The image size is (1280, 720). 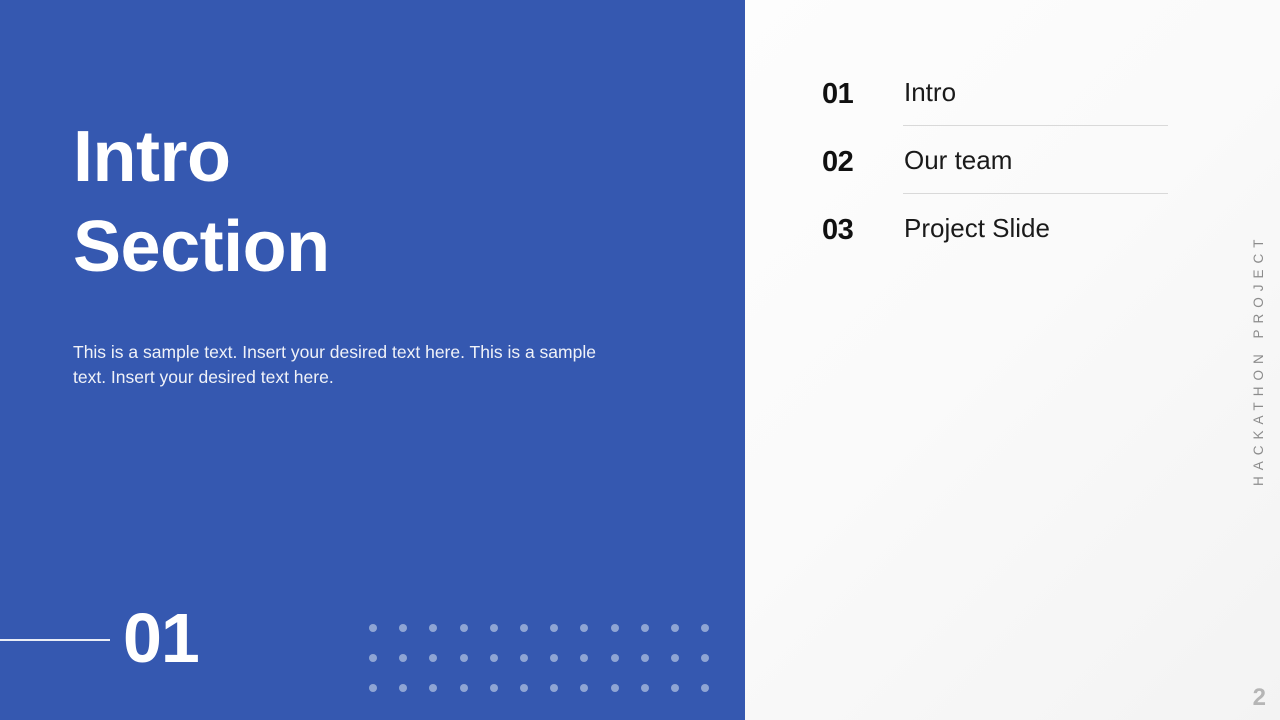 What do you see at coordinates (55, 640) in the screenshot?
I see `section-number-rule` at bounding box center [55, 640].